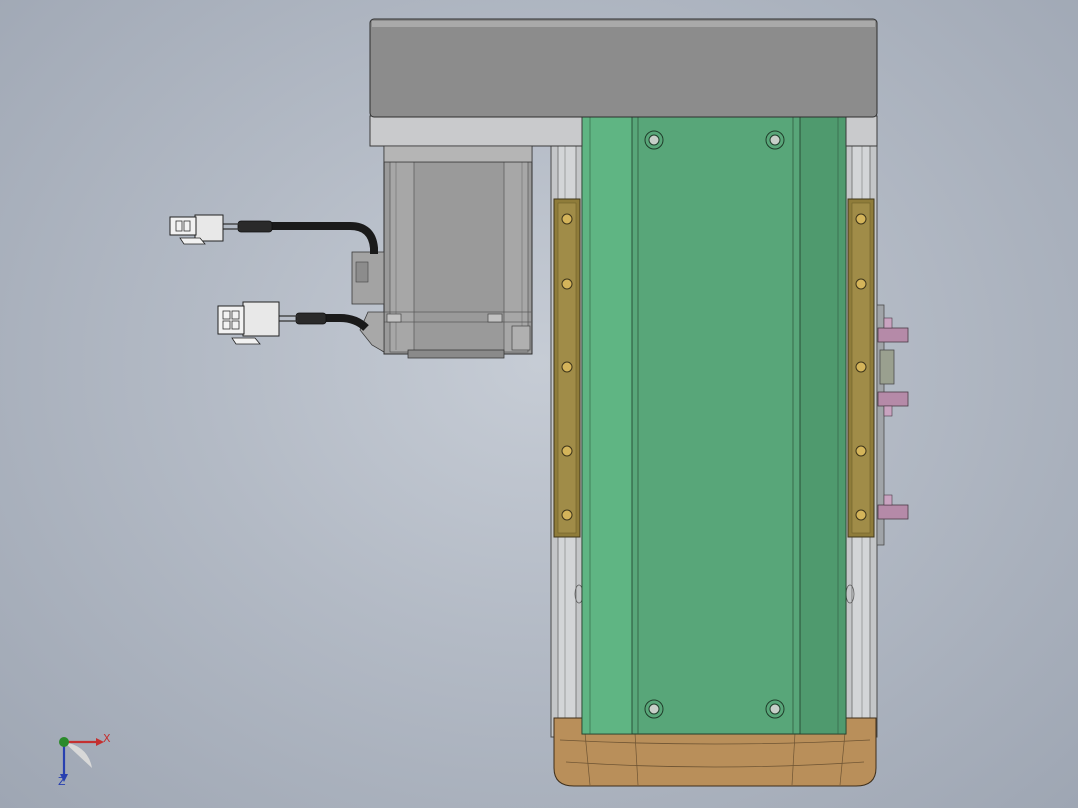  Describe the element at coordinates (476, 131) in the screenshot. I see `motor-mount-plate` at that location.